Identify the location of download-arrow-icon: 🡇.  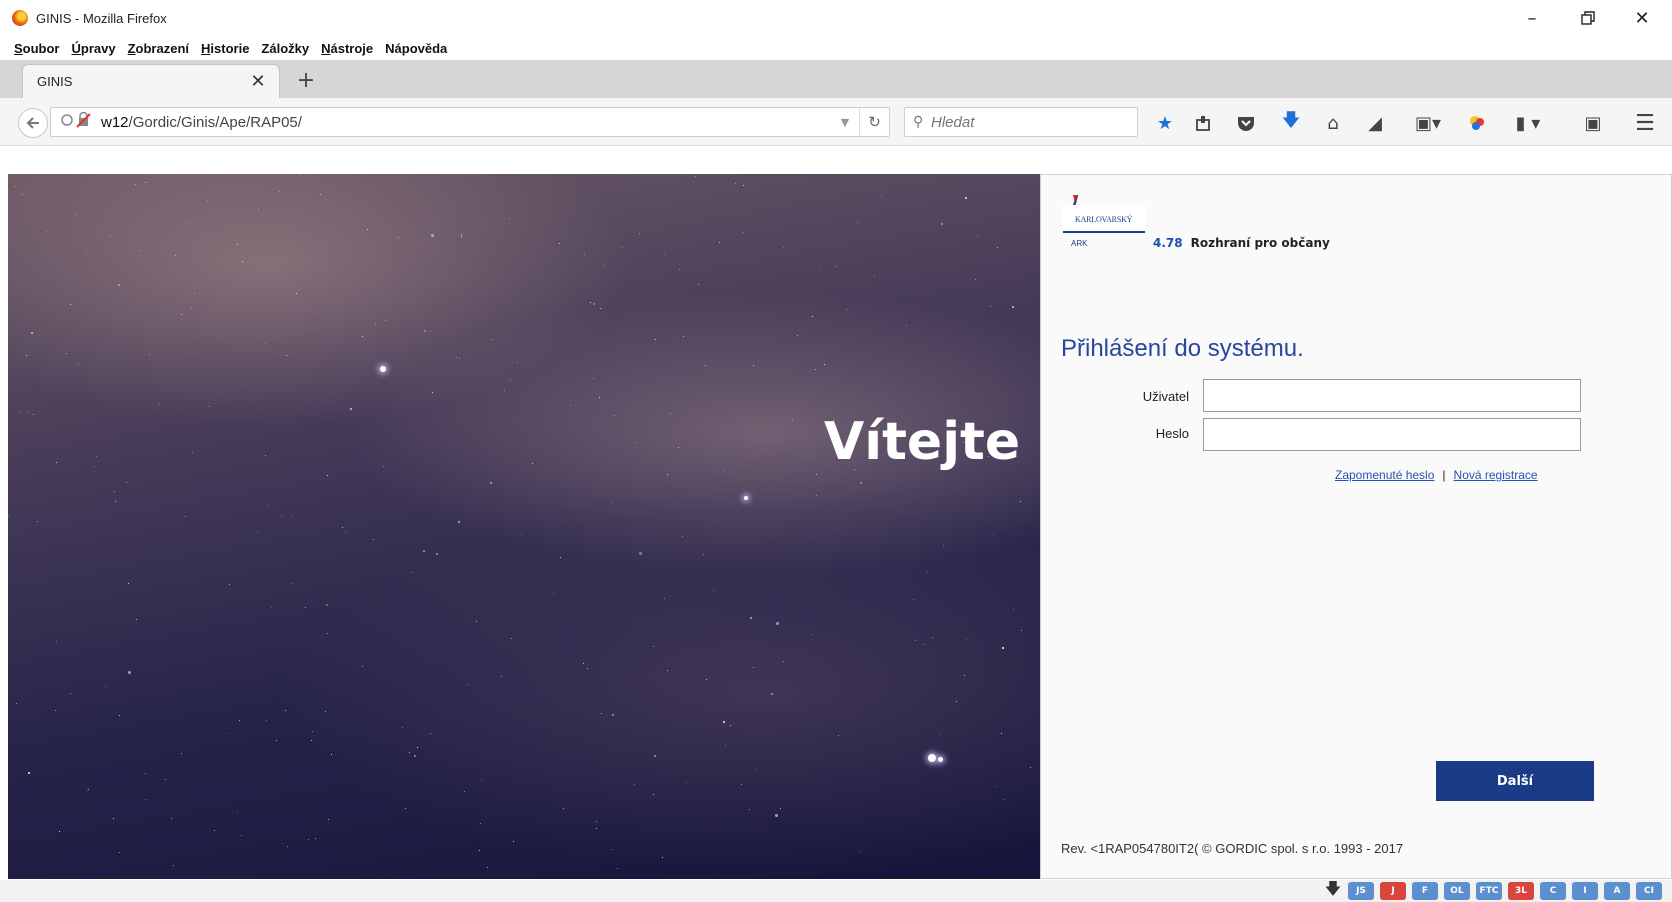
(1333, 889).